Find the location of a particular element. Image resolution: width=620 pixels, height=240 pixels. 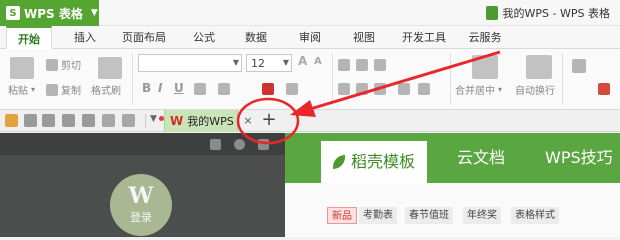

font-size-combo: 12 ▼ is located at coordinates (269, 63).